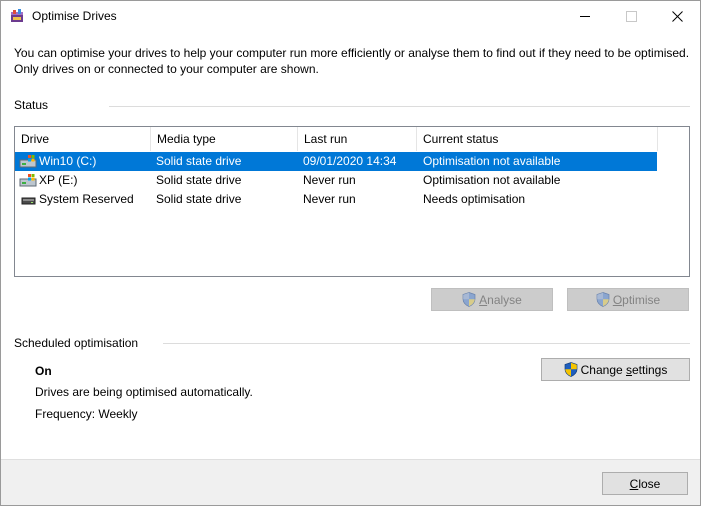 The width and height of the screenshot is (701, 506). I want to click on title-bar: Optimise Drives, so click(350, 16).